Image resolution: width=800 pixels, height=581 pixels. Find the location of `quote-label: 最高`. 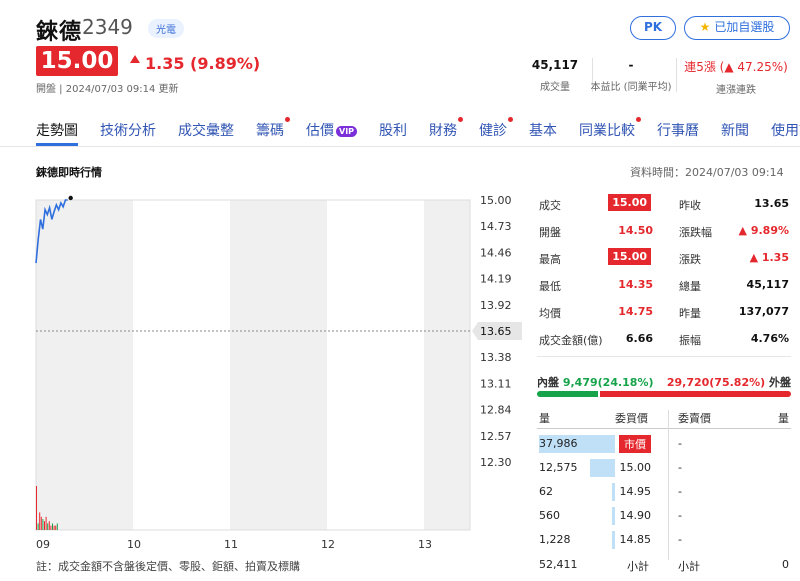

quote-label: 最高 is located at coordinates (550, 259).